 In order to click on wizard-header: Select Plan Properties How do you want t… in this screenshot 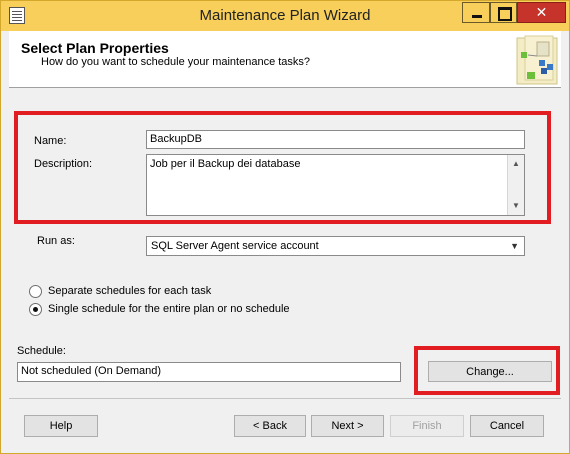, I will do `click(285, 59)`.